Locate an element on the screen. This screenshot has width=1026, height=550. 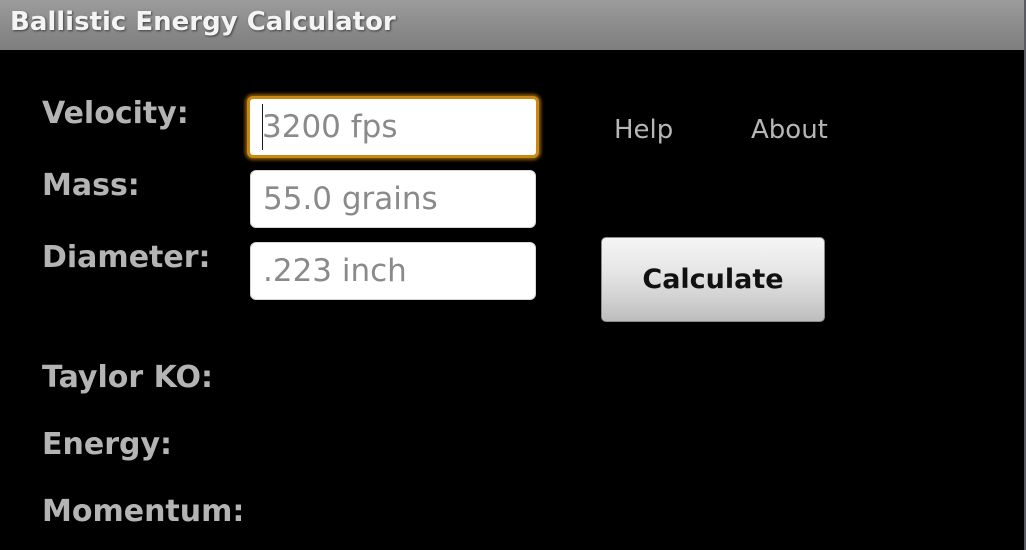
mass-label: Mass: is located at coordinates (91, 185).